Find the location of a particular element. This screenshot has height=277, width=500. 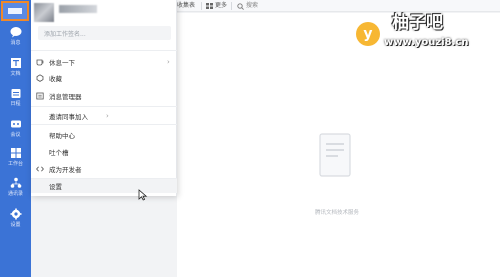

menu-item-feedback: 吐个槽 is located at coordinates (104, 152).